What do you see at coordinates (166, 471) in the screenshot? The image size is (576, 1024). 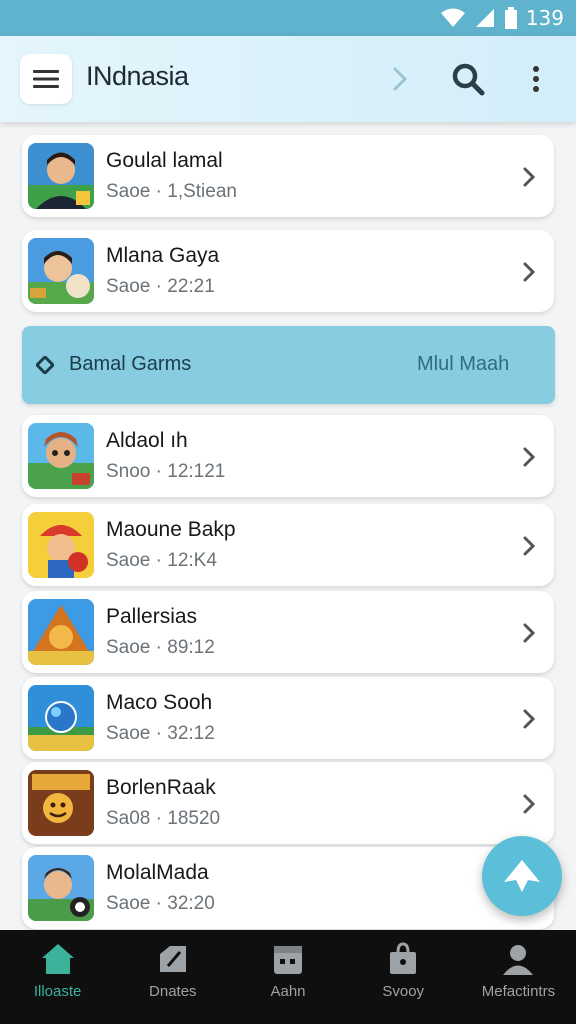 I see `game-subtitle: Snoo · 12:121` at bounding box center [166, 471].